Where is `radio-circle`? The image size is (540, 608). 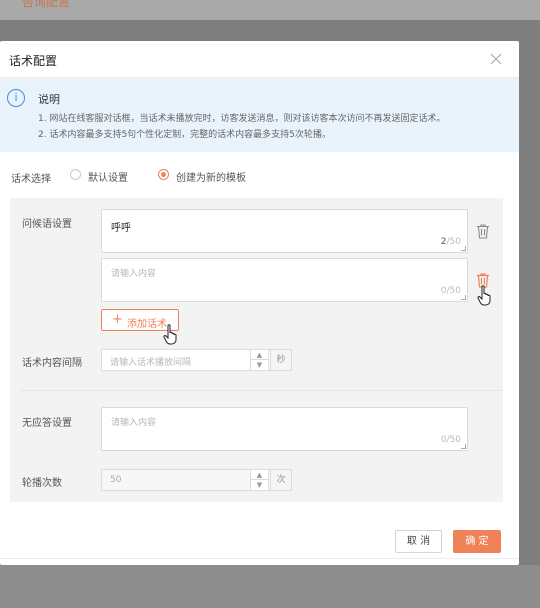 radio-circle is located at coordinates (75, 174).